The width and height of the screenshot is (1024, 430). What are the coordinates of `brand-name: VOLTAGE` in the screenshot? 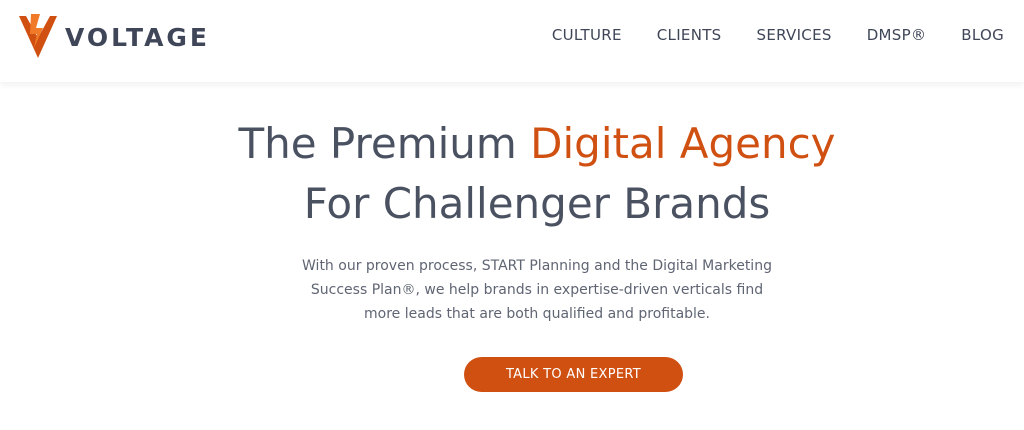 It's located at (138, 37).